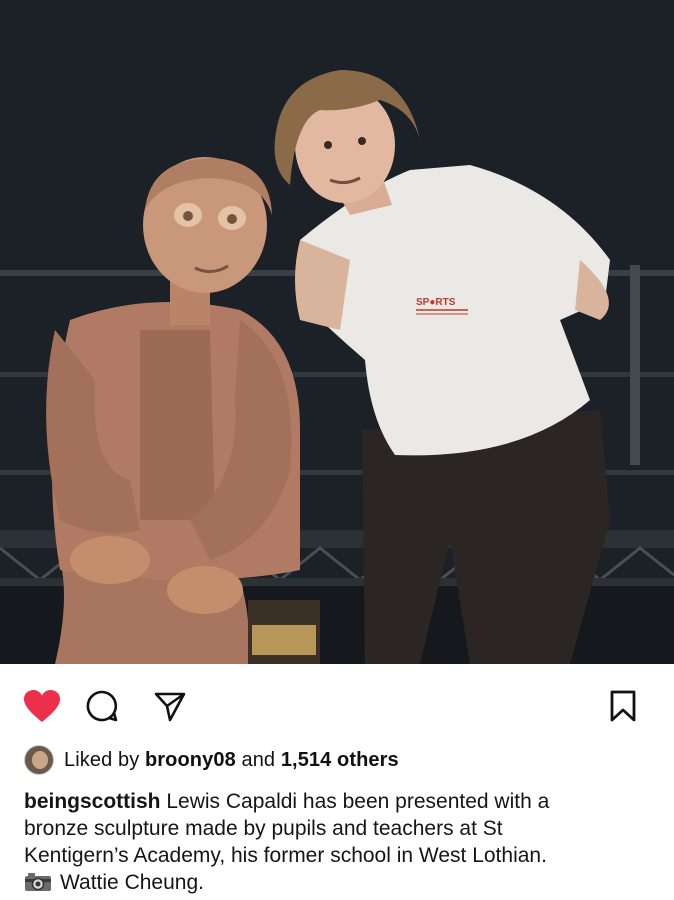 The width and height of the screenshot is (674, 900). I want to click on likes-count: 1,514 others, so click(340, 760).